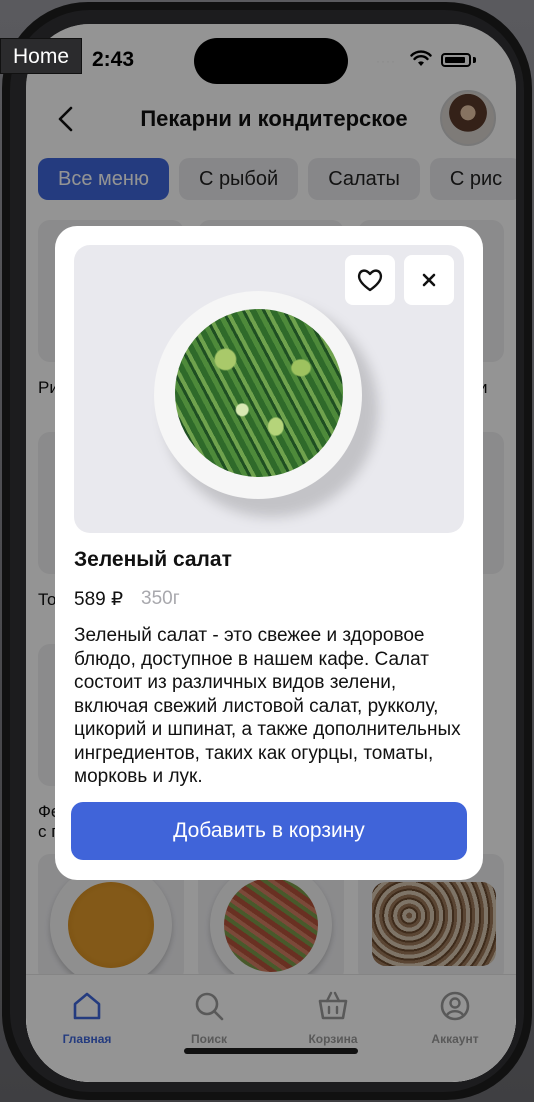  Describe the element at coordinates (41, 56) in the screenshot. I see `home-overlay-label: Home` at that location.